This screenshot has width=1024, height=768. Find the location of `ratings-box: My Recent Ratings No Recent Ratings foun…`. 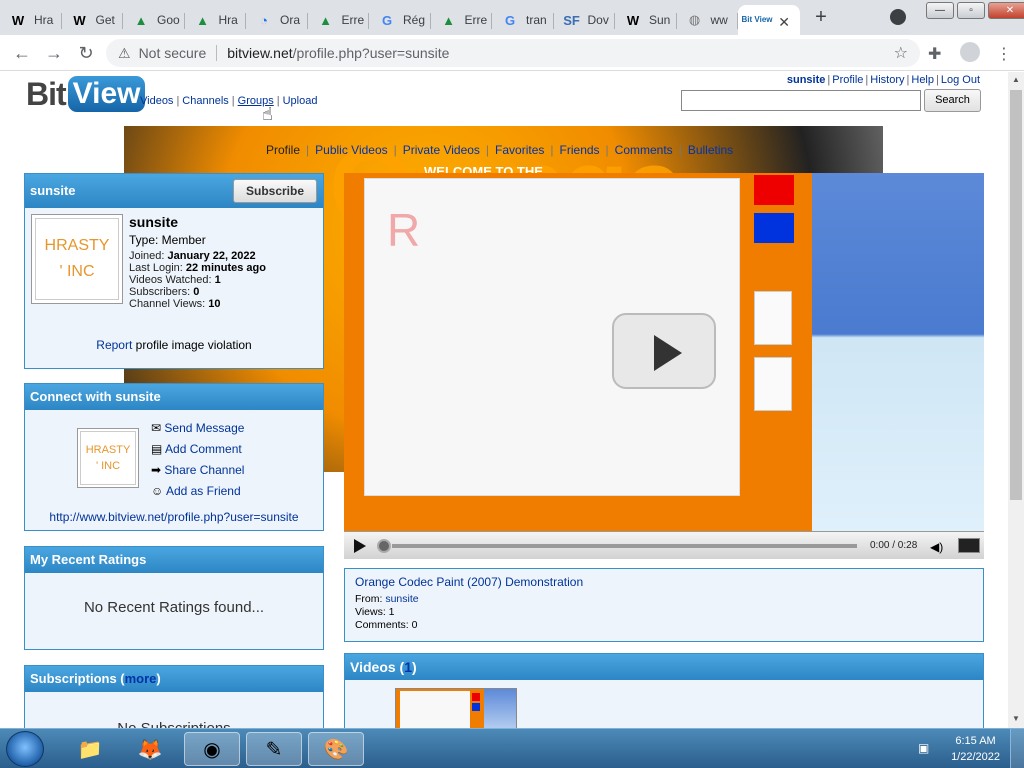

ratings-box: My Recent Ratings No Recent Ratings foun… is located at coordinates (174, 598).